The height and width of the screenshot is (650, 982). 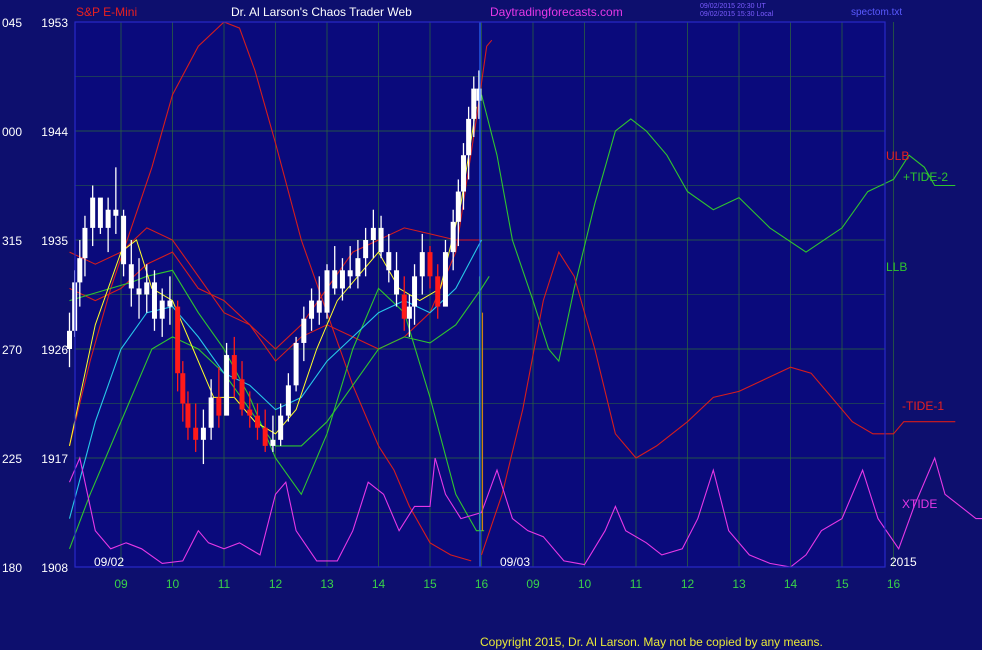 What do you see at coordinates (12, 241) in the screenshot?
I see `y-tick-label-aux: 315` at bounding box center [12, 241].